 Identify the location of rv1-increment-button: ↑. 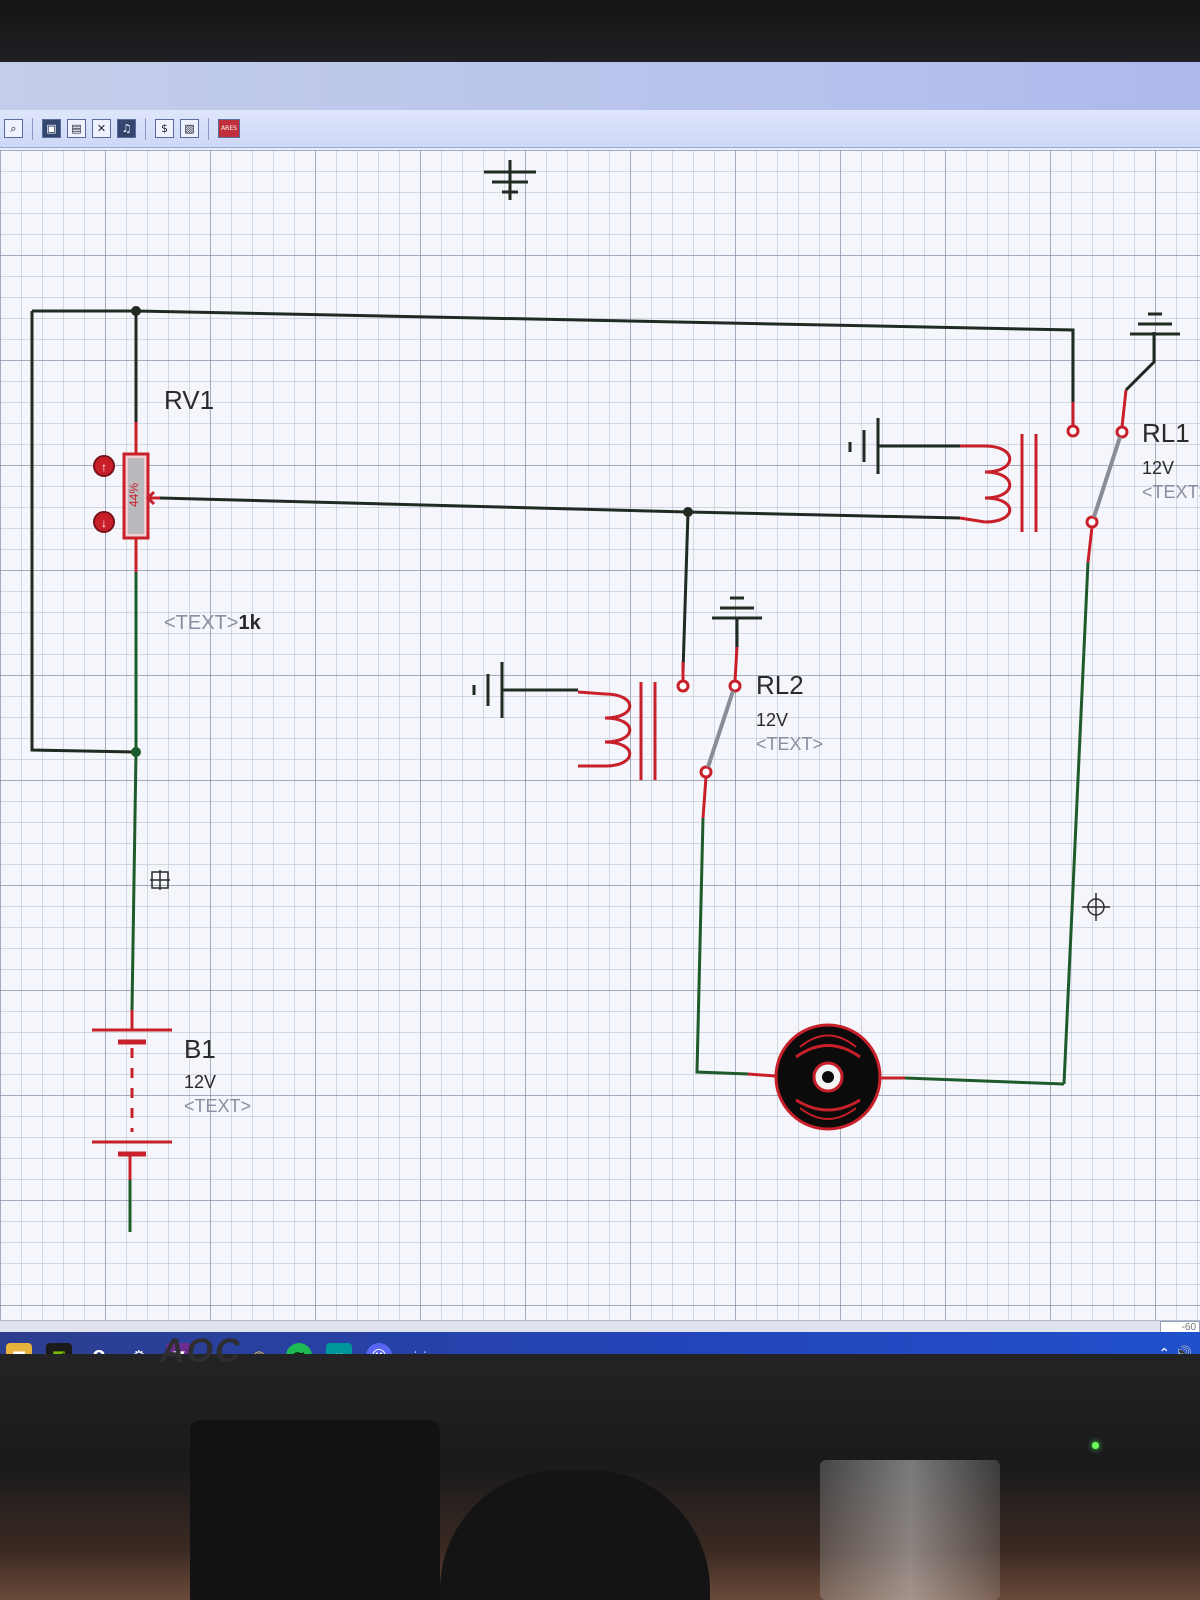
(104, 466).